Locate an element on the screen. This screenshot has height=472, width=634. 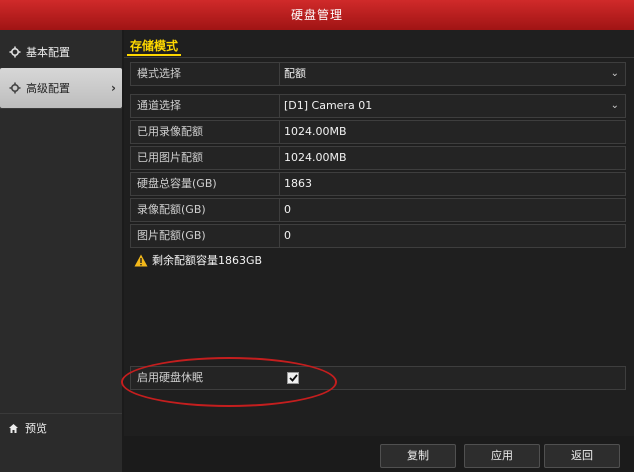
sidebar-item-advanced-config: 高级配置 › is located at coordinates (61, 88).